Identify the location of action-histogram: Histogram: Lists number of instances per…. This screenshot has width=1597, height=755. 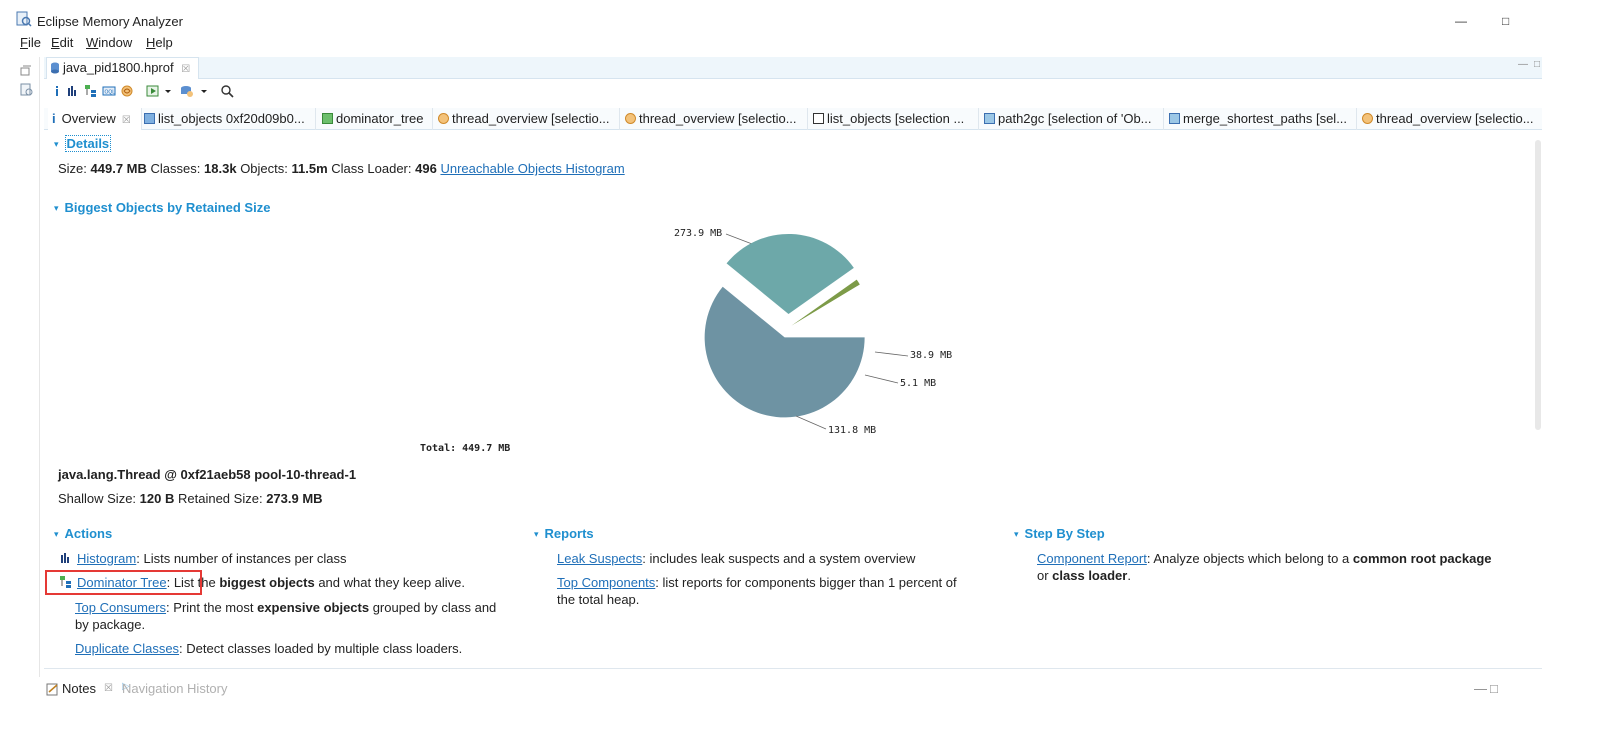
(203, 558).